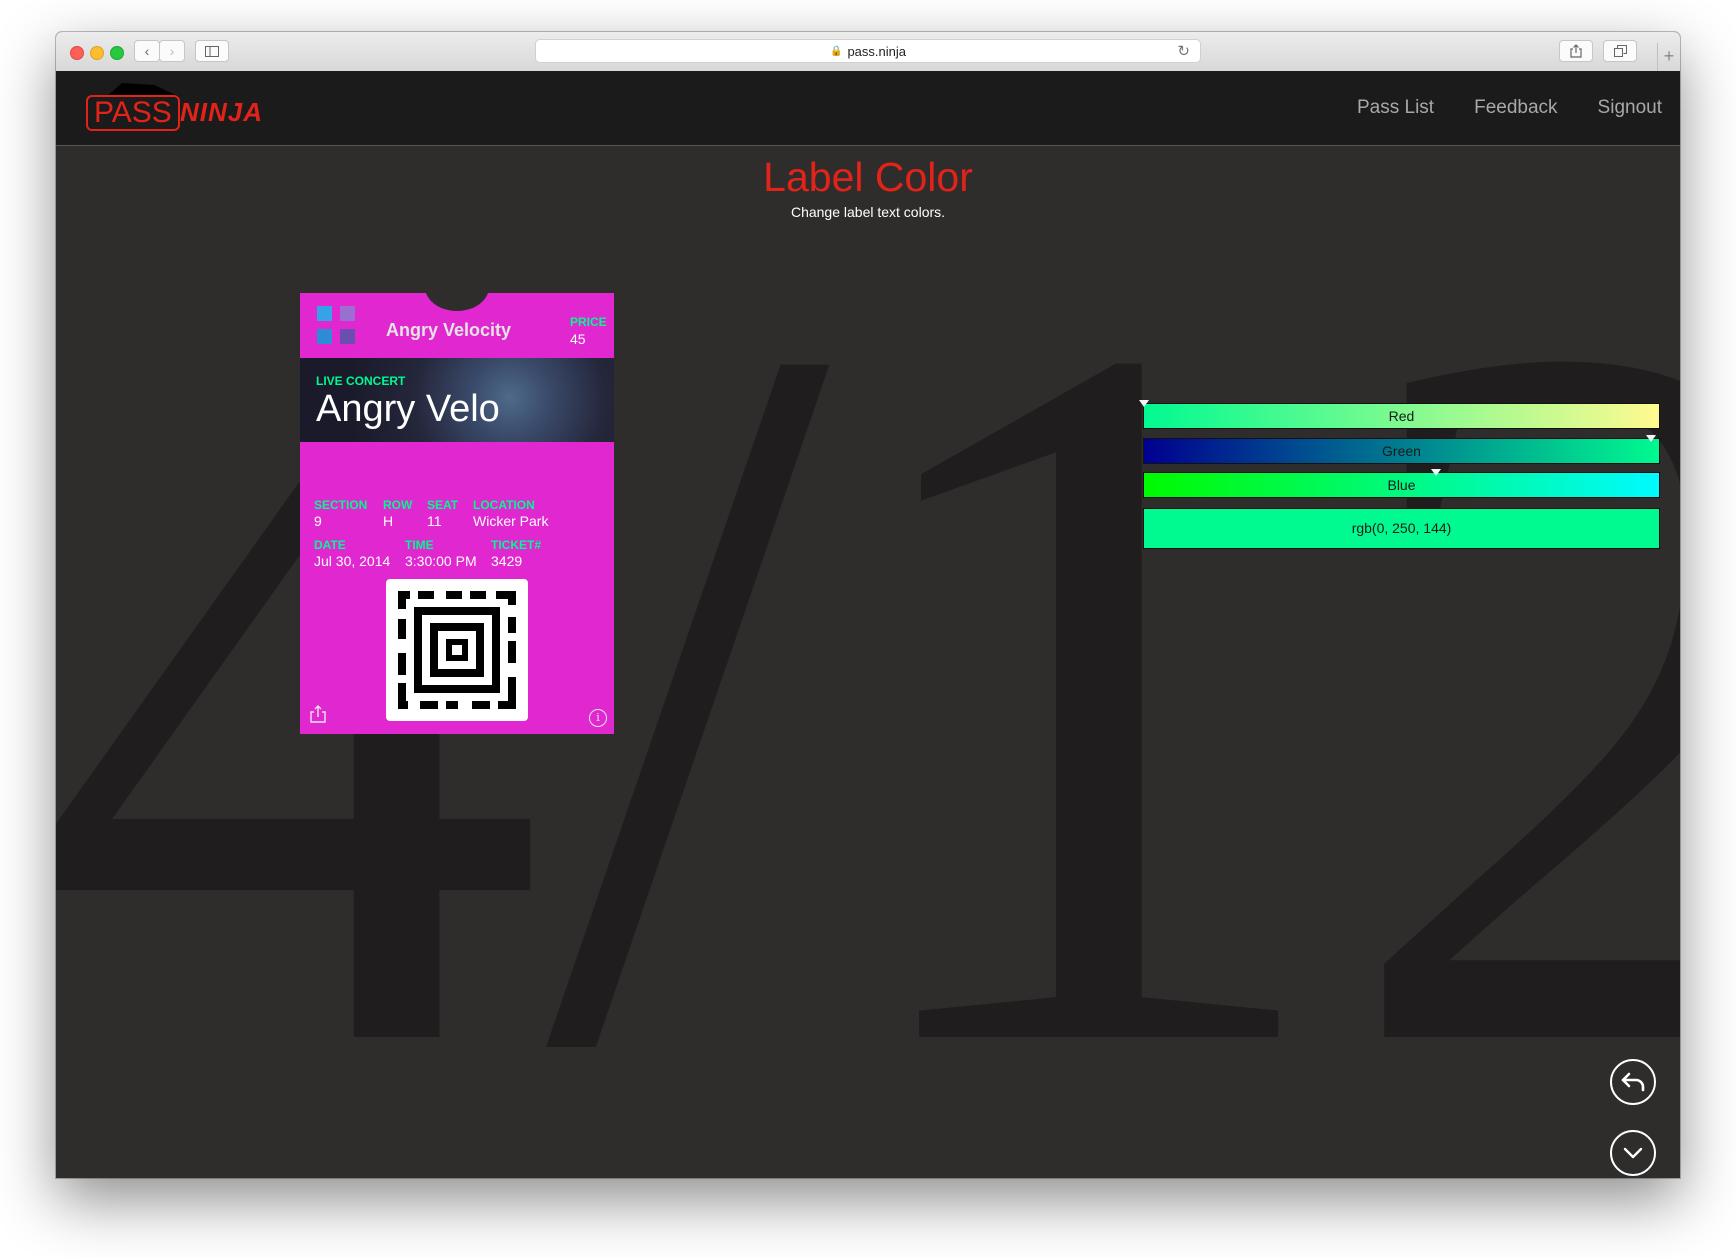 This screenshot has height=1258, width=1736. What do you see at coordinates (511, 521) in the screenshot?
I see `pass-field-value: Wicker Park` at bounding box center [511, 521].